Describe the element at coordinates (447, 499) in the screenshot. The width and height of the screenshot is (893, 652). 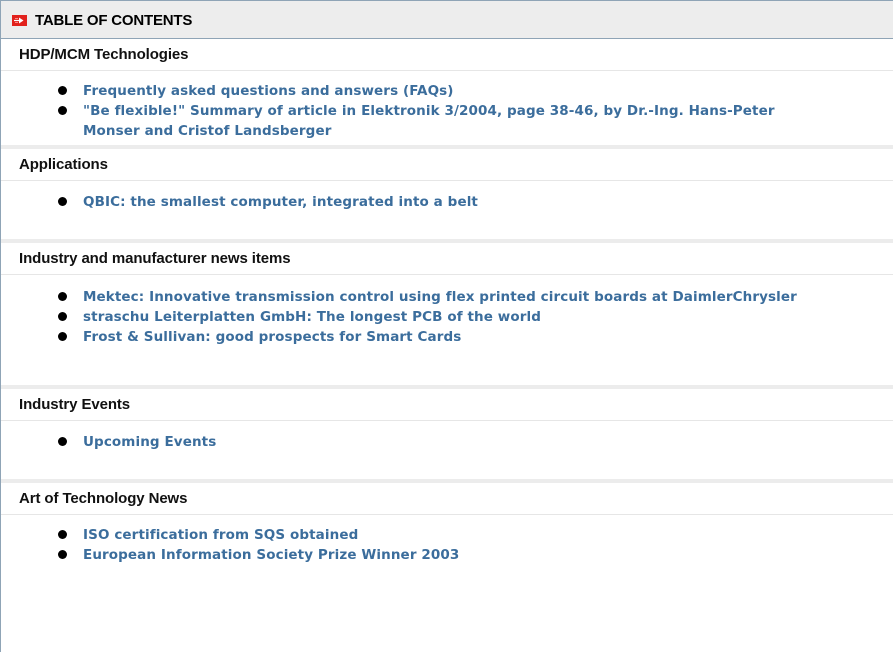
I see `section-heading: Art of Technology News` at that location.